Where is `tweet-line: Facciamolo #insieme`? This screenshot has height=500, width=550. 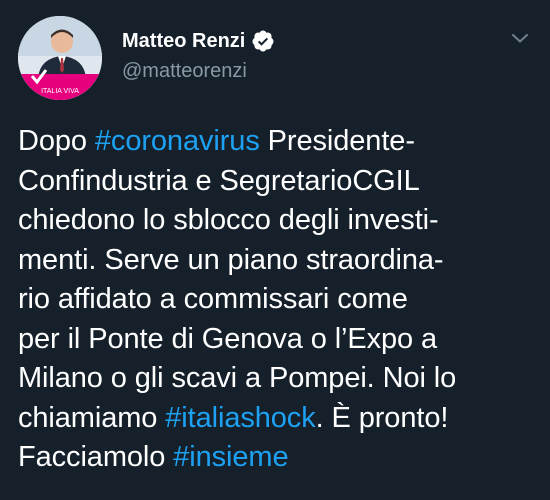 tweet-line: Facciamolo #insieme is located at coordinates (278, 458).